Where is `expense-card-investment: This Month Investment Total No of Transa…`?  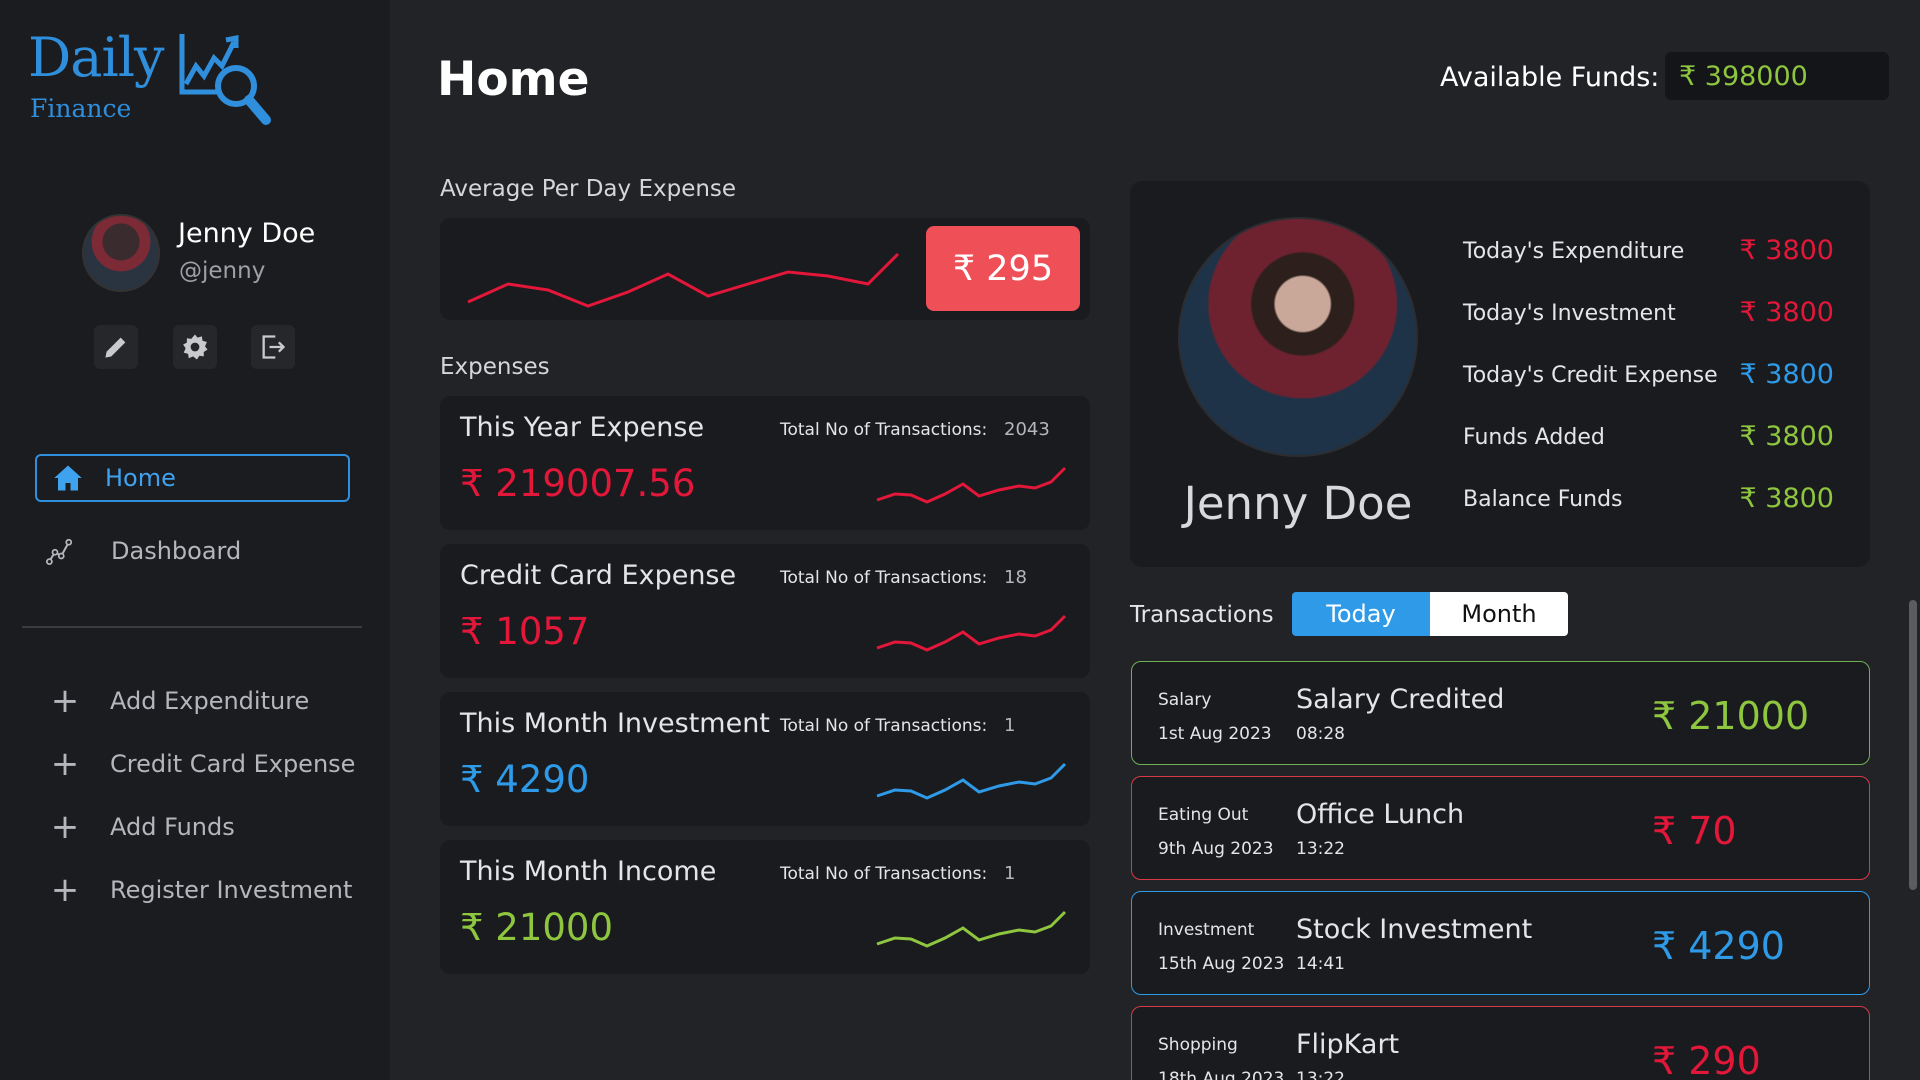 expense-card-investment: This Month Investment Total No of Transa… is located at coordinates (765, 759).